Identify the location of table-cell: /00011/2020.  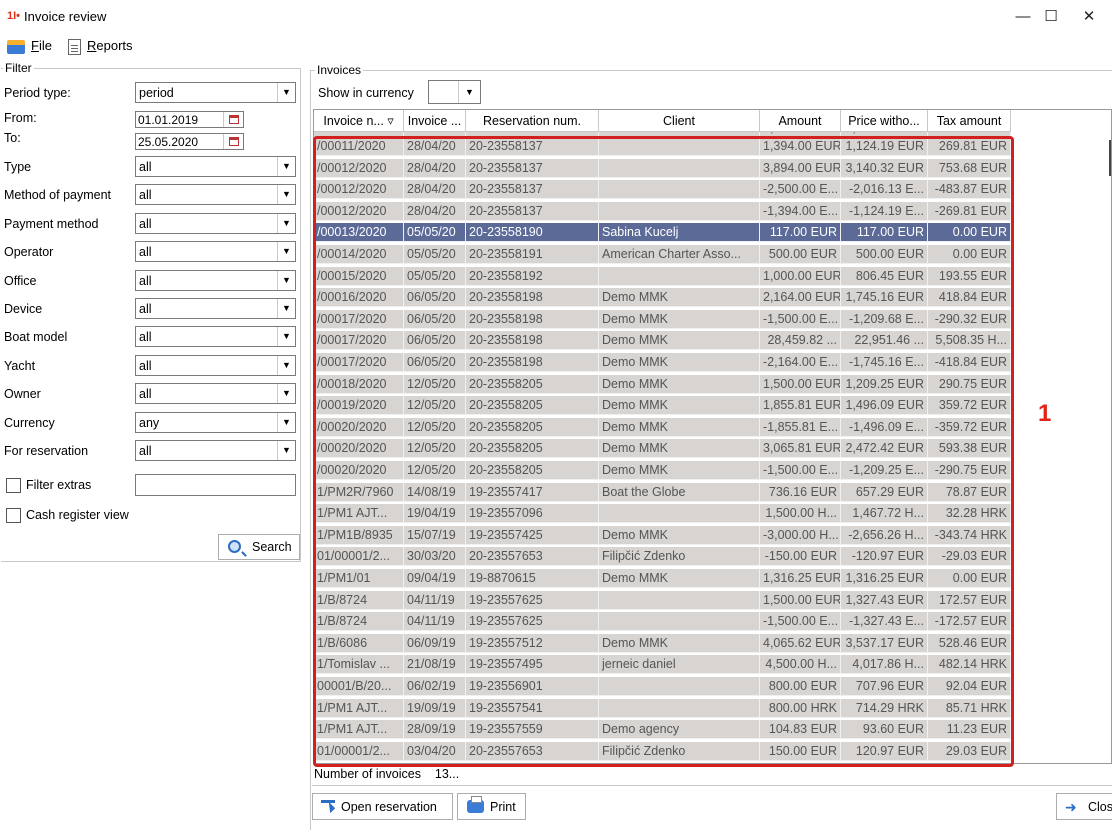
(359, 146).